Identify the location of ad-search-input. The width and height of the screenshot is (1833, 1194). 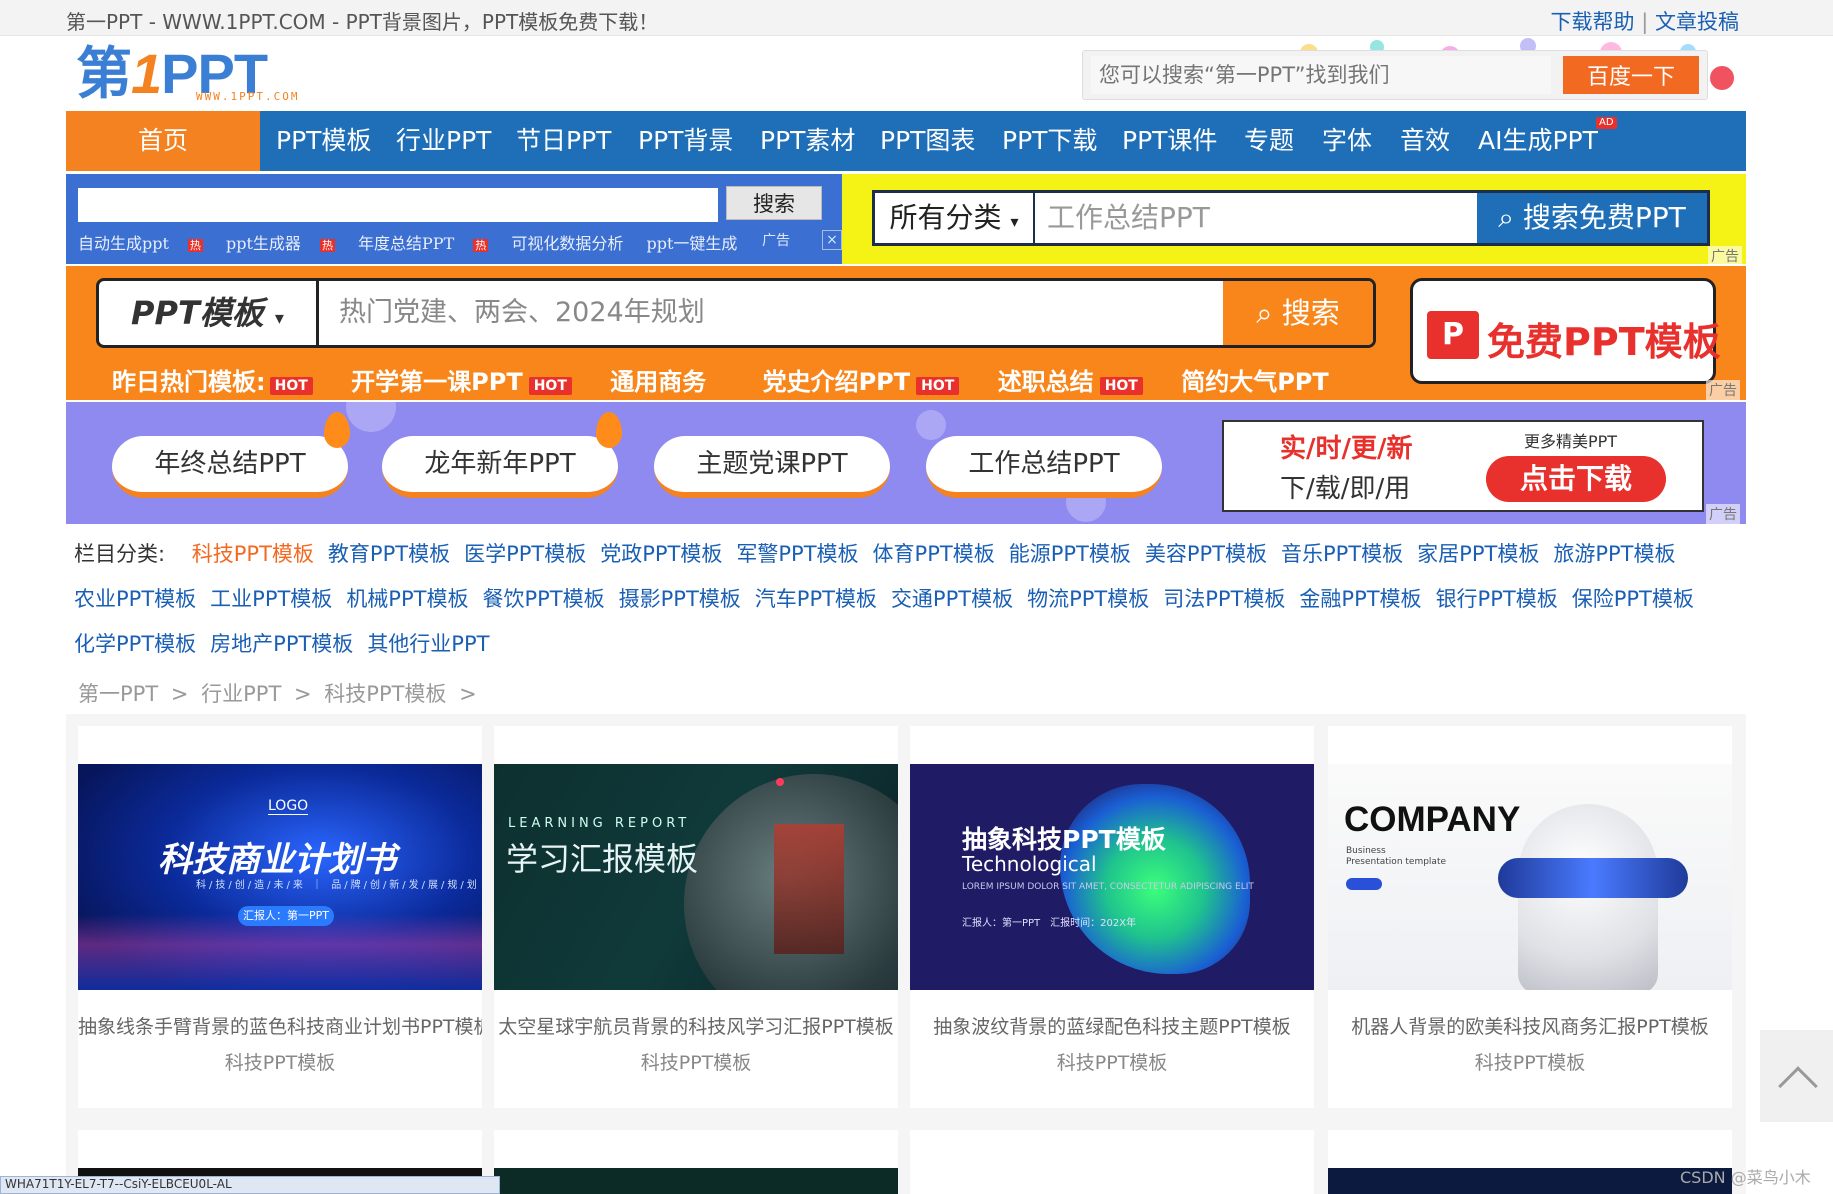
(398, 205).